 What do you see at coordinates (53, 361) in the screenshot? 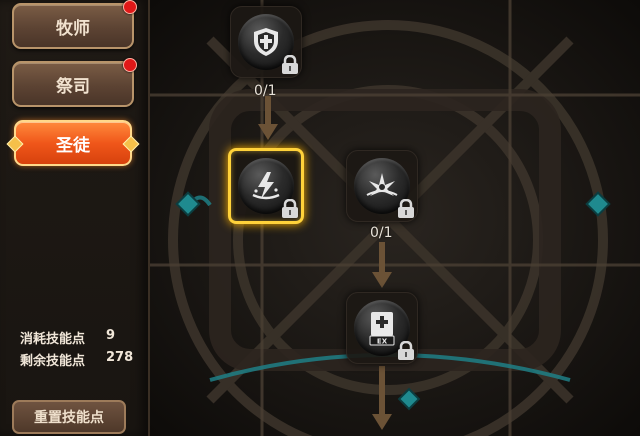
I see `remaining-points-label: 剩余技能点` at bounding box center [53, 361].